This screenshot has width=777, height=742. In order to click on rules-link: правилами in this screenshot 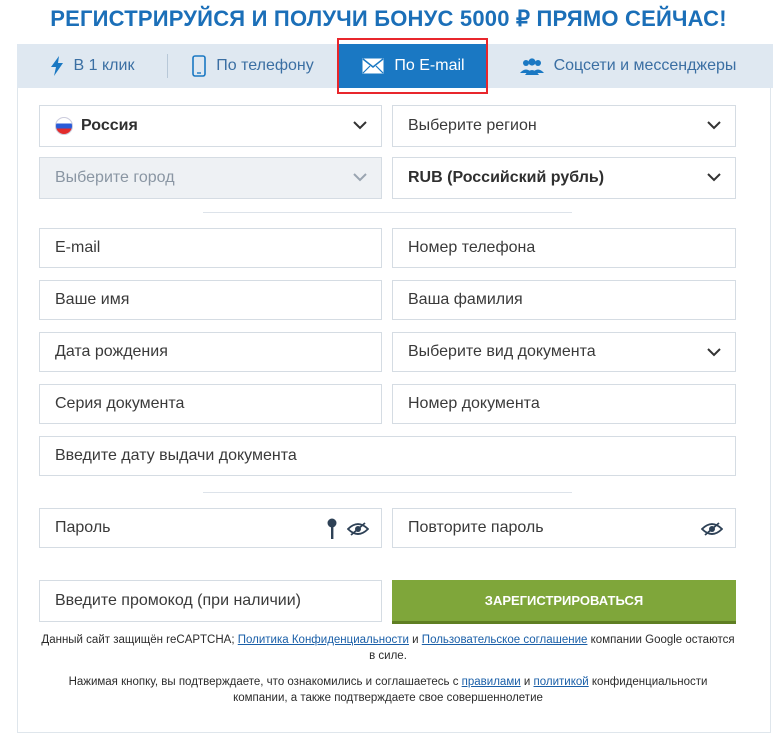, I will do `click(491, 682)`.